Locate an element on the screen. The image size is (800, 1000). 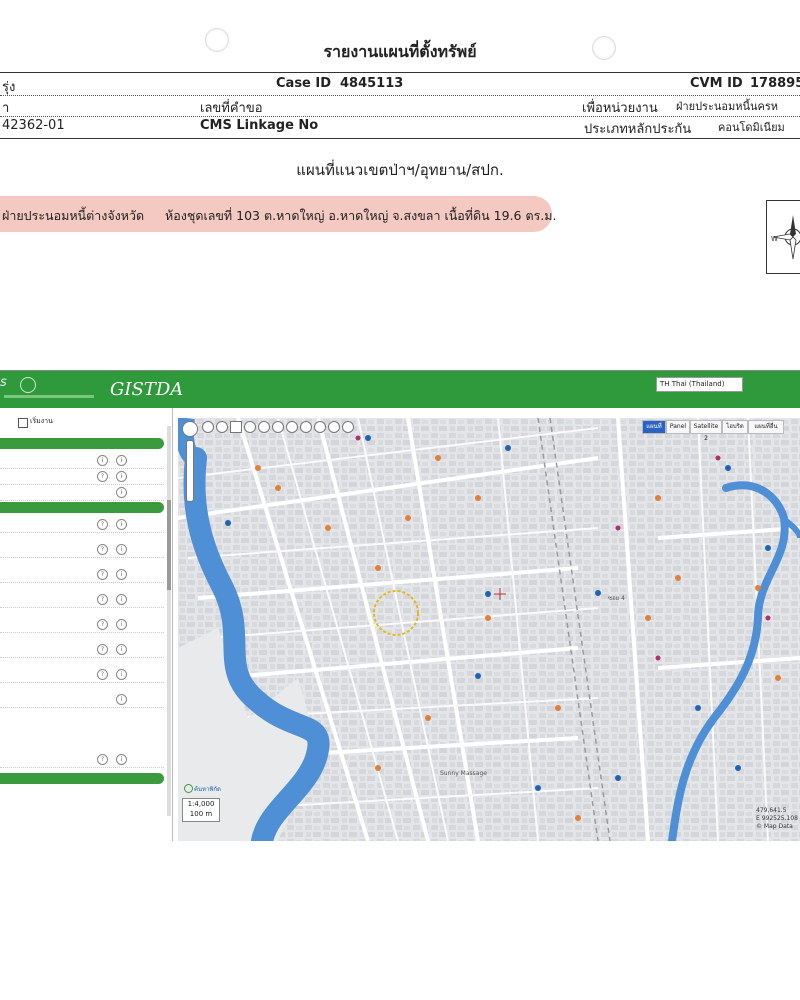
coordinate-readout: 479,641.5 E 992525.108 © Map Data is located at coordinates (777, 819).